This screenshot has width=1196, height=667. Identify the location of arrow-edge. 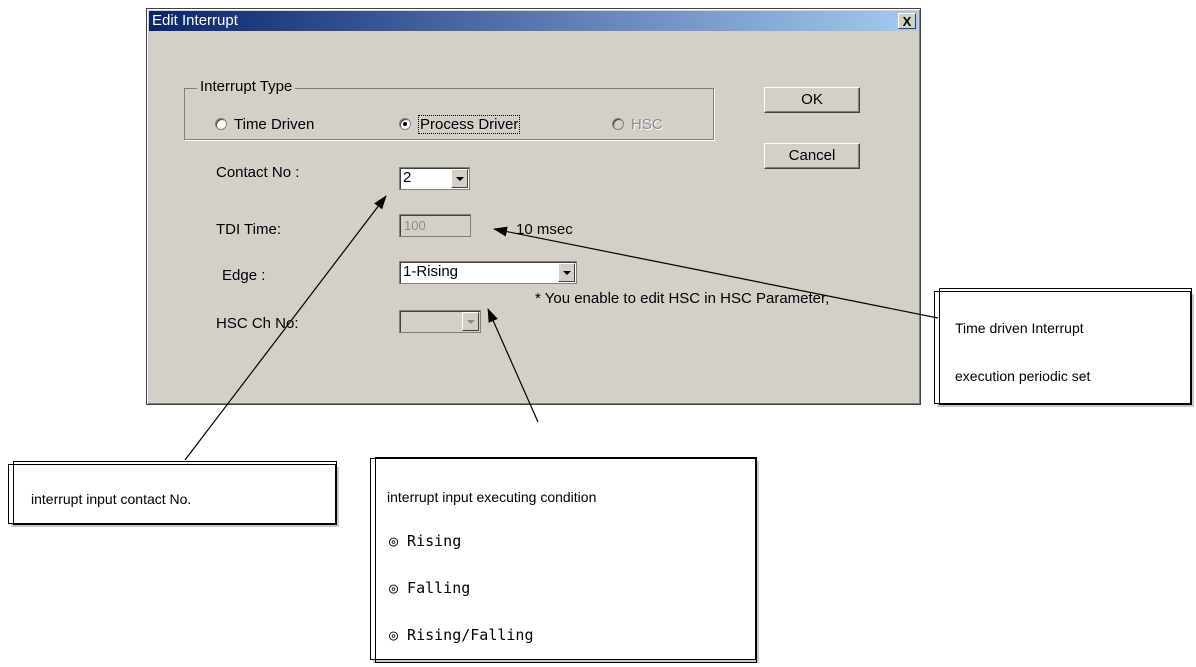
(513, 365).